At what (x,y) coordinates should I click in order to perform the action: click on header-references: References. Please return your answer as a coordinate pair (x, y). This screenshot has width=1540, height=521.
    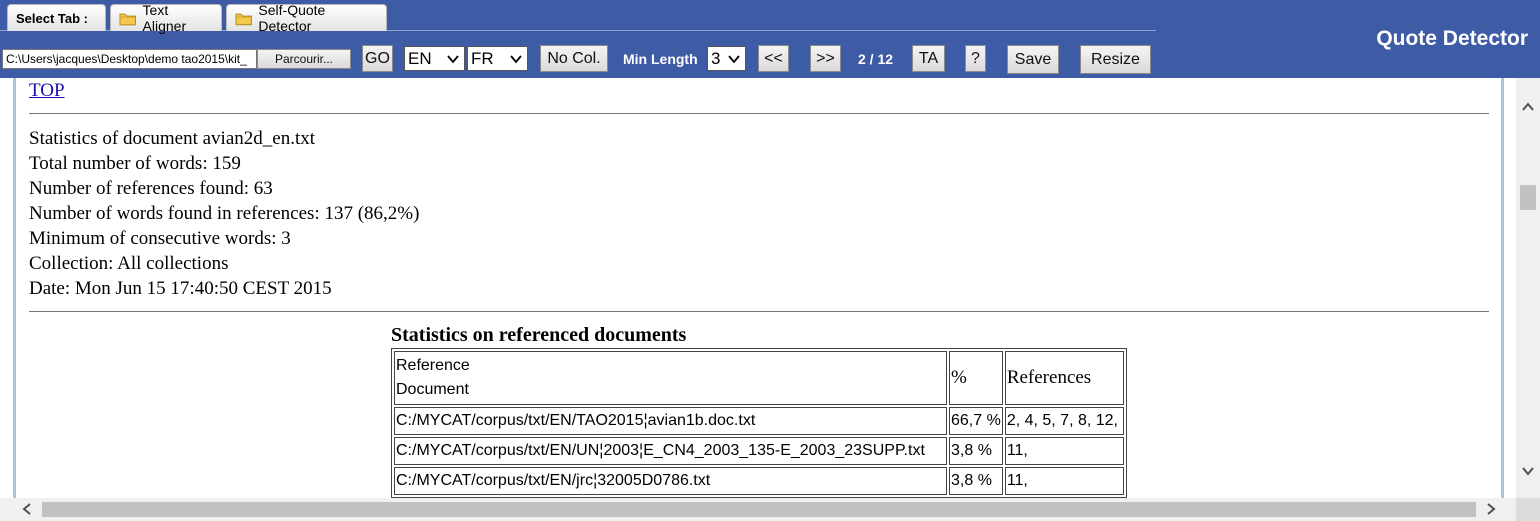
    Looking at the image, I should click on (1064, 378).